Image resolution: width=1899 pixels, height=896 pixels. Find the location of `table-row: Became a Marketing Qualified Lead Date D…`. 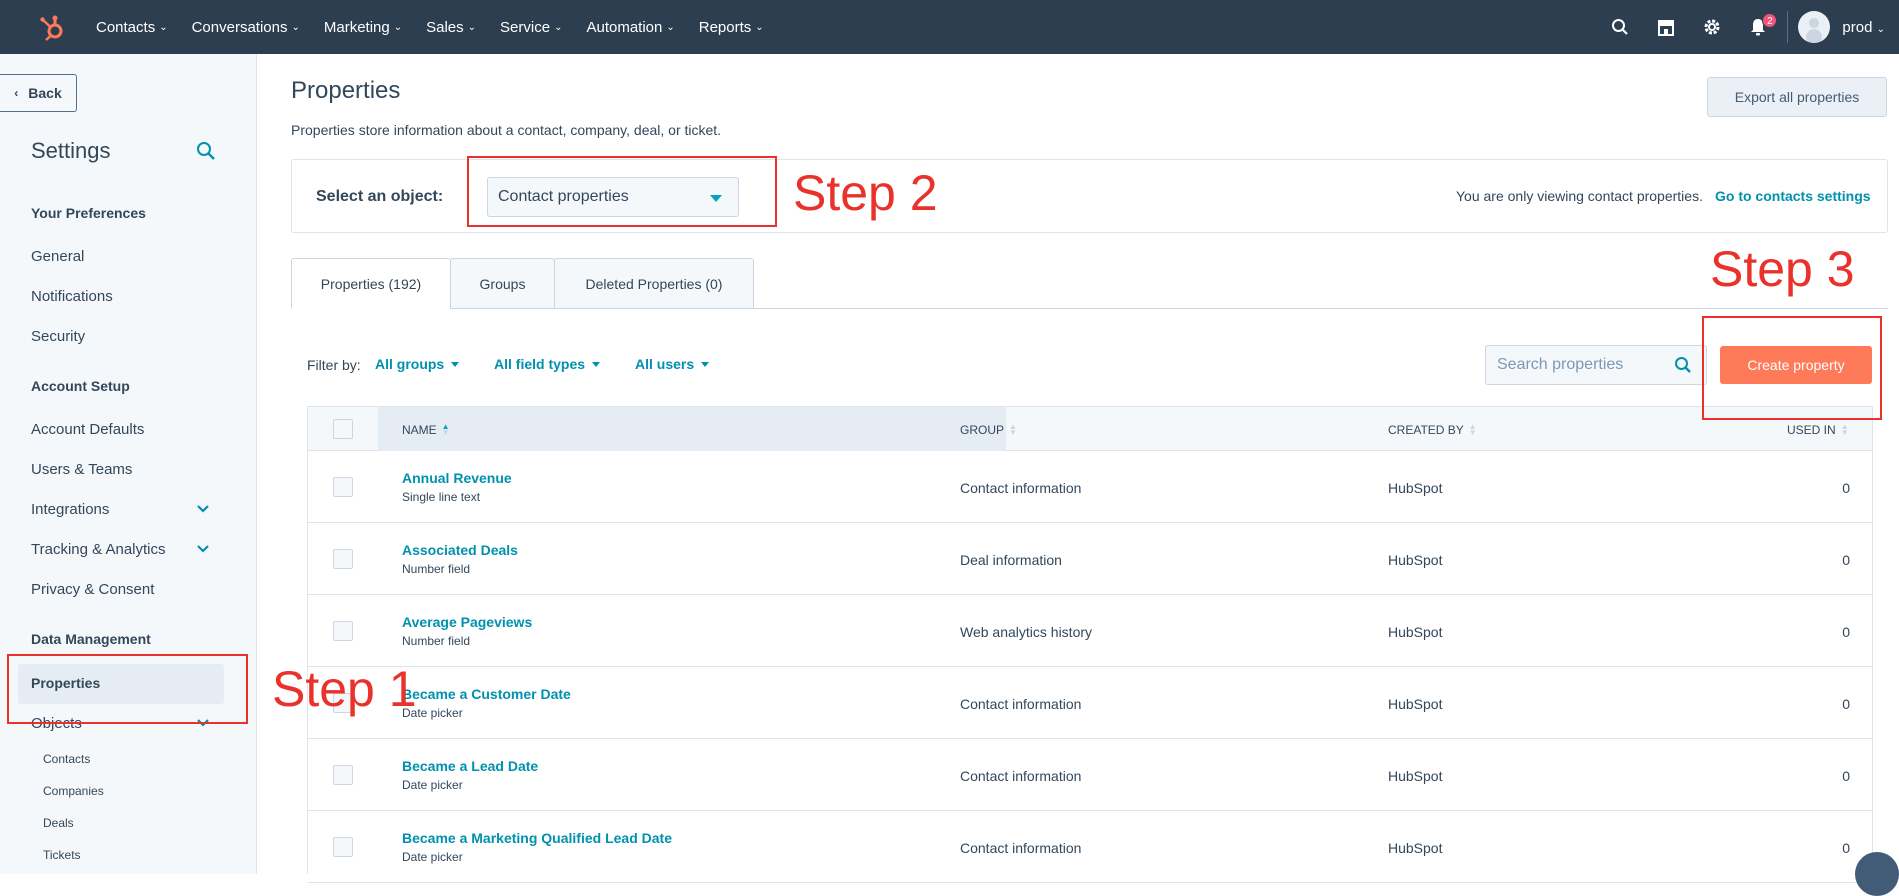

table-row: Became a Marketing Qualified Lead Date D… is located at coordinates (1090, 847).